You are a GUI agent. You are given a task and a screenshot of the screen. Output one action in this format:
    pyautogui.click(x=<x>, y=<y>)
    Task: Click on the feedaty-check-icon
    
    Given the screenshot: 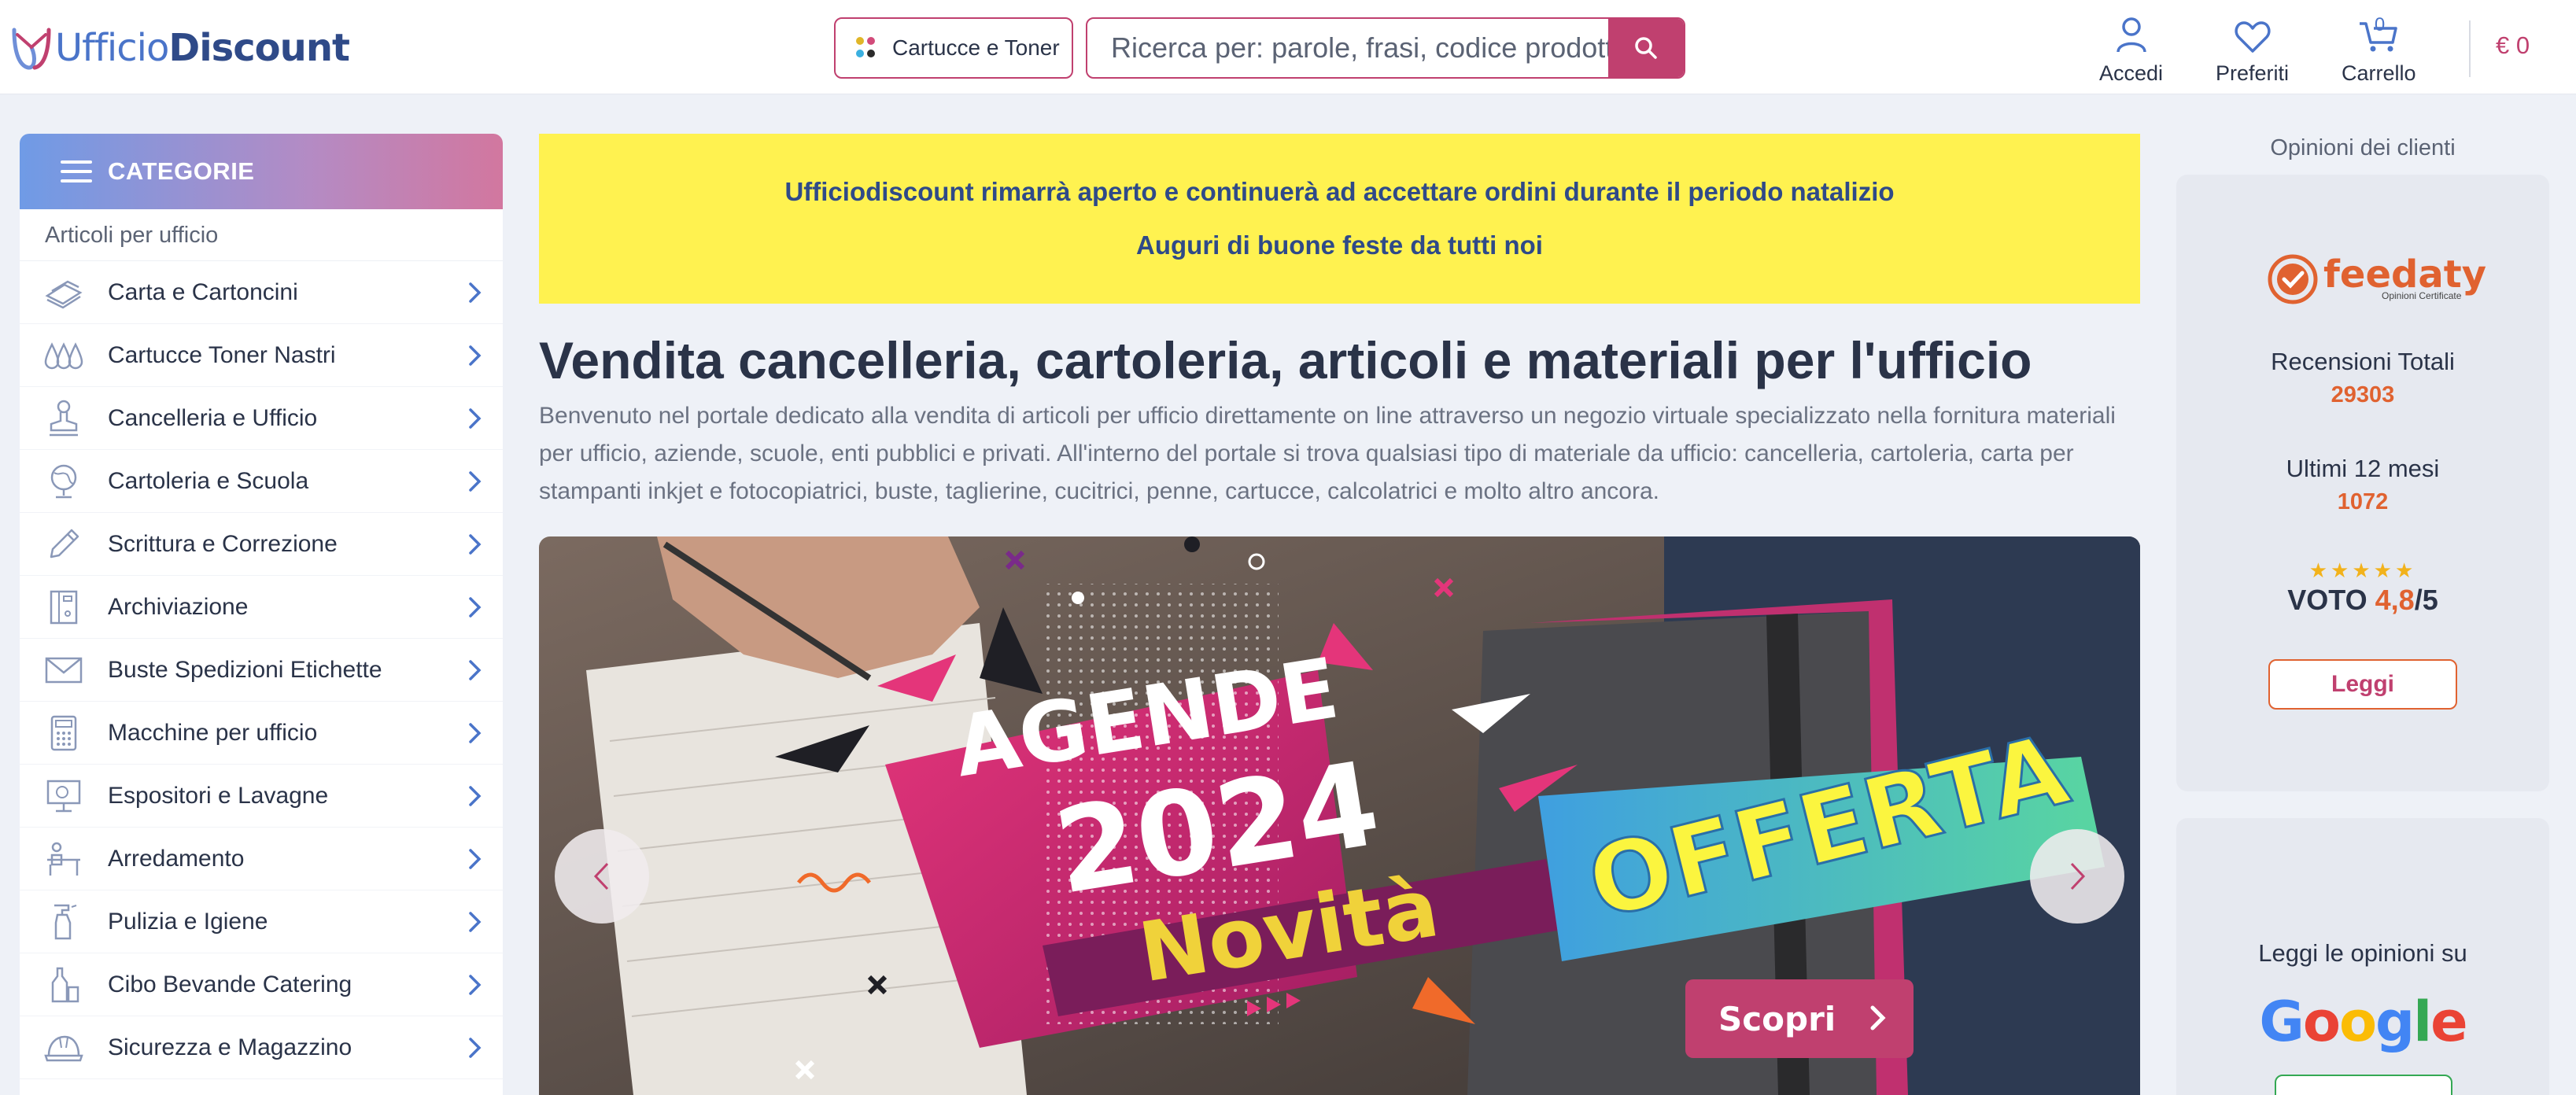 What is the action you would take?
    pyautogui.click(x=2293, y=279)
    